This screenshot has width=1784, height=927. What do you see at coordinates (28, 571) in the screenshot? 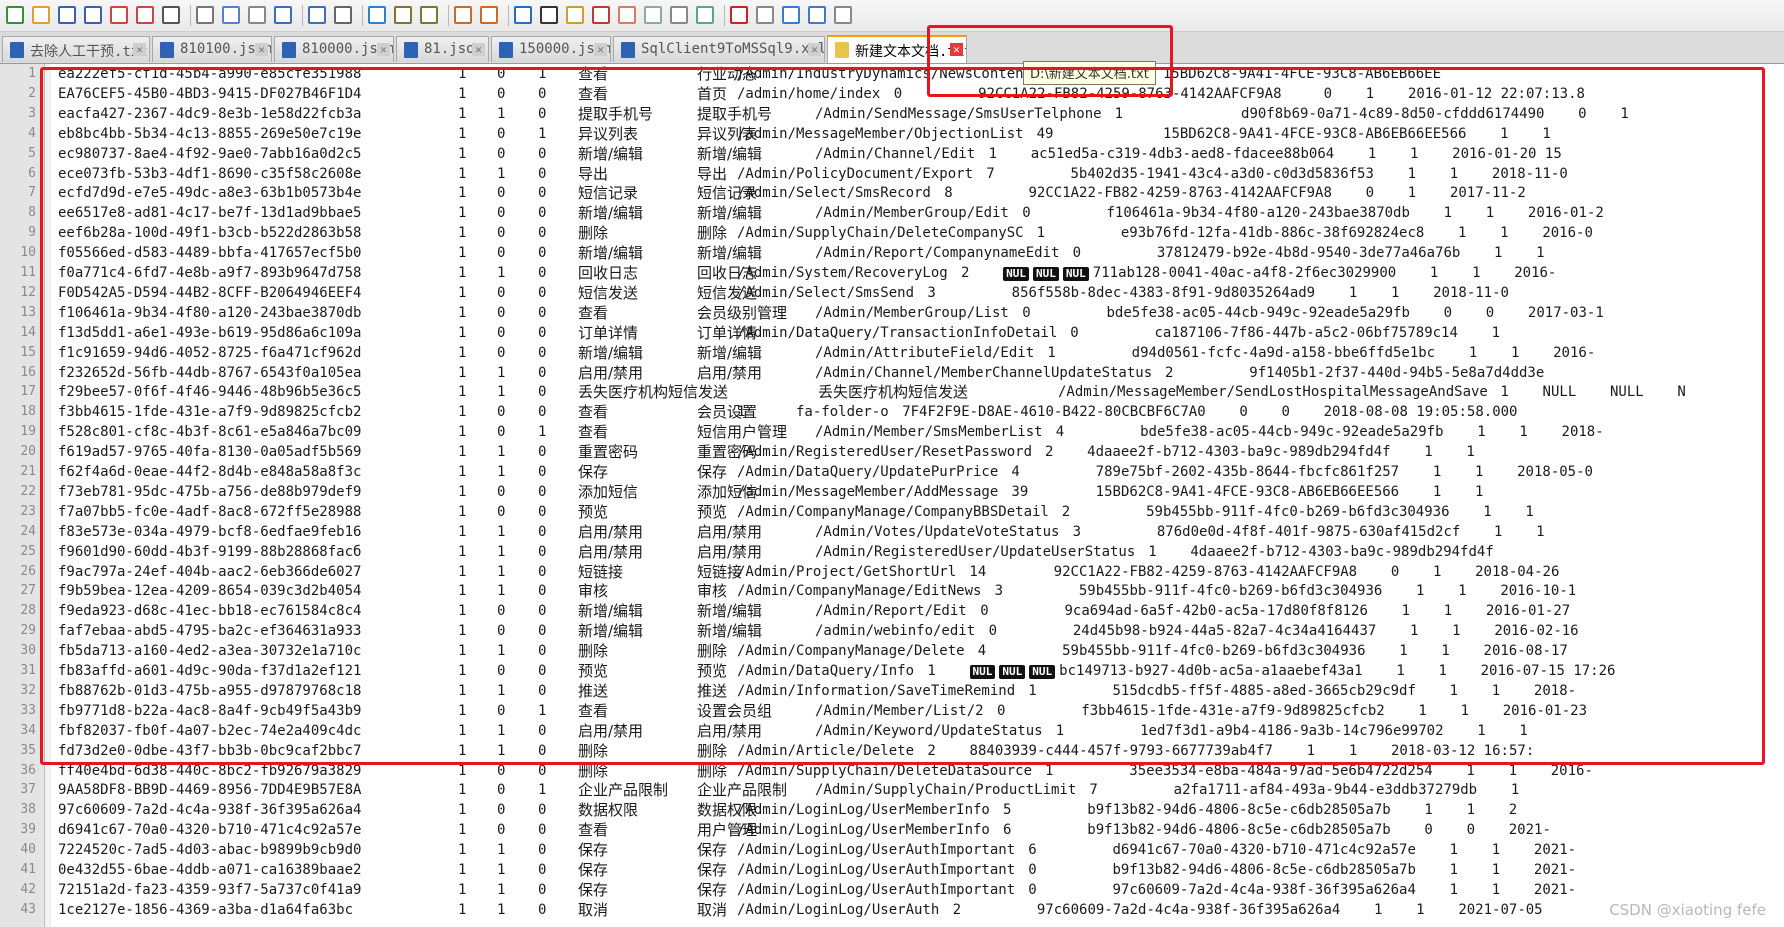
I see `line-number: 26` at bounding box center [28, 571].